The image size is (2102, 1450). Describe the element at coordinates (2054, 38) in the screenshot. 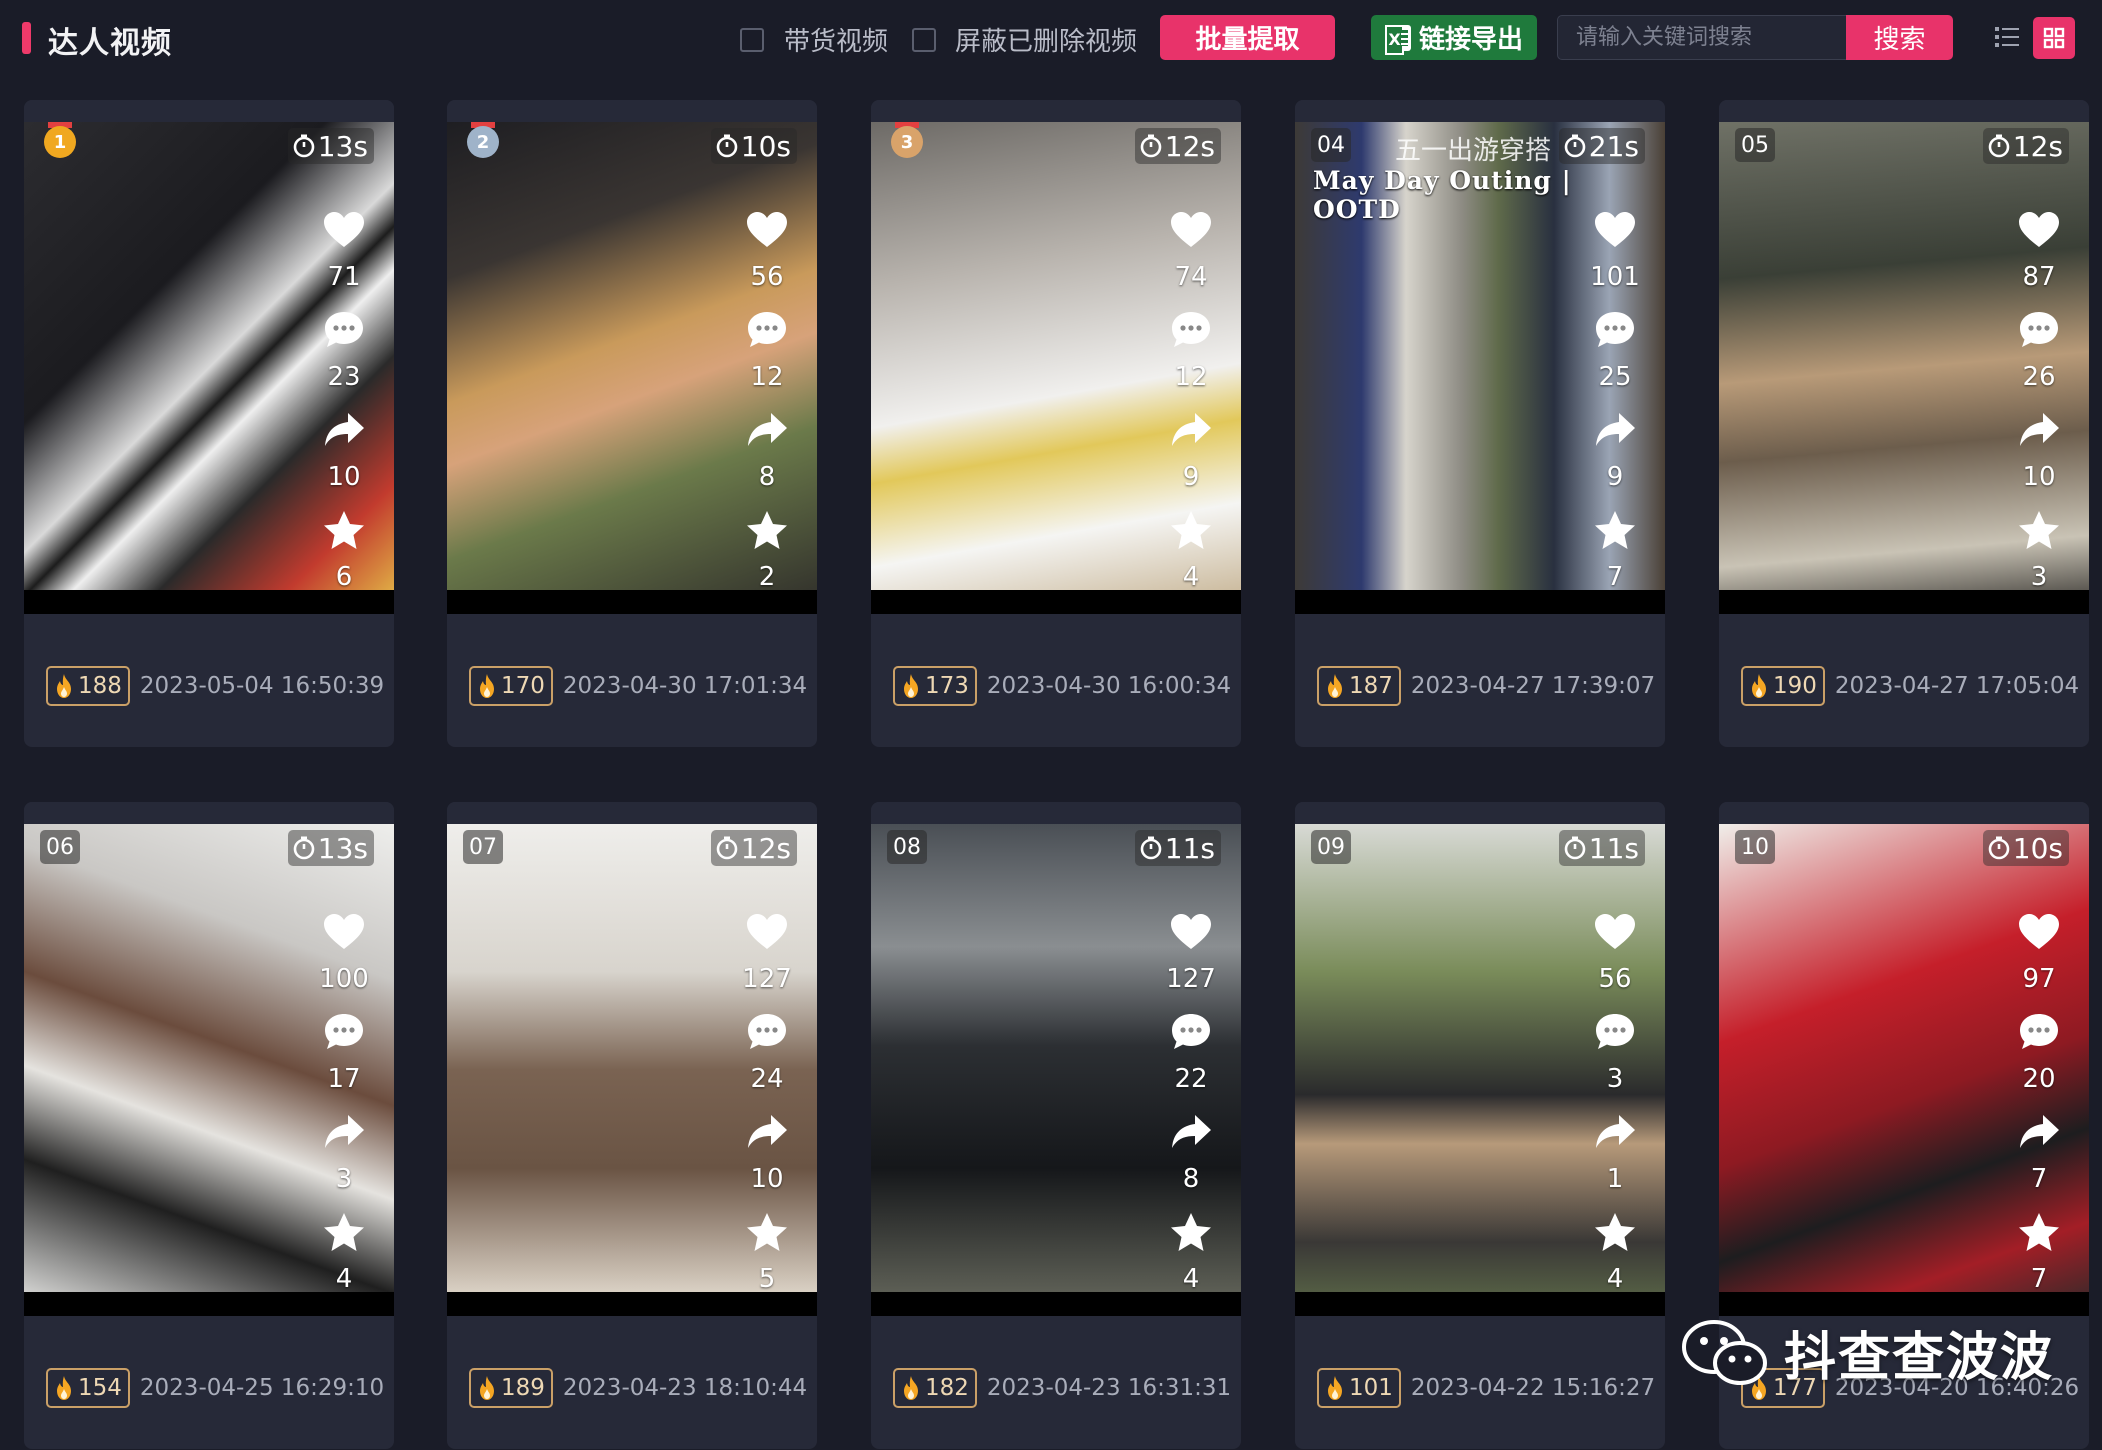

I see `grid-view-toggle` at that location.